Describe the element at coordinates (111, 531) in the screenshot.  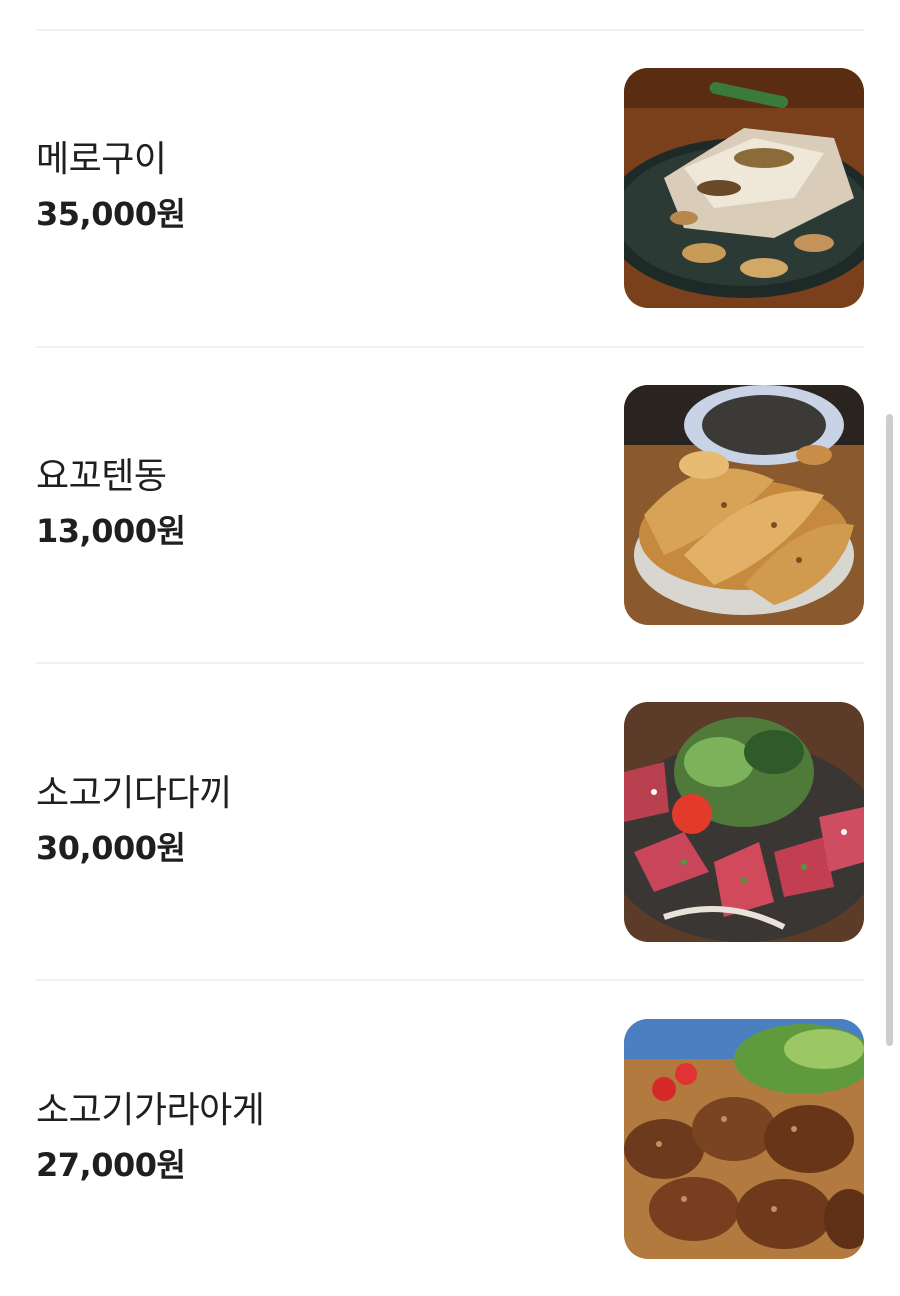
I see `menu-item-price: 13,000원` at that location.